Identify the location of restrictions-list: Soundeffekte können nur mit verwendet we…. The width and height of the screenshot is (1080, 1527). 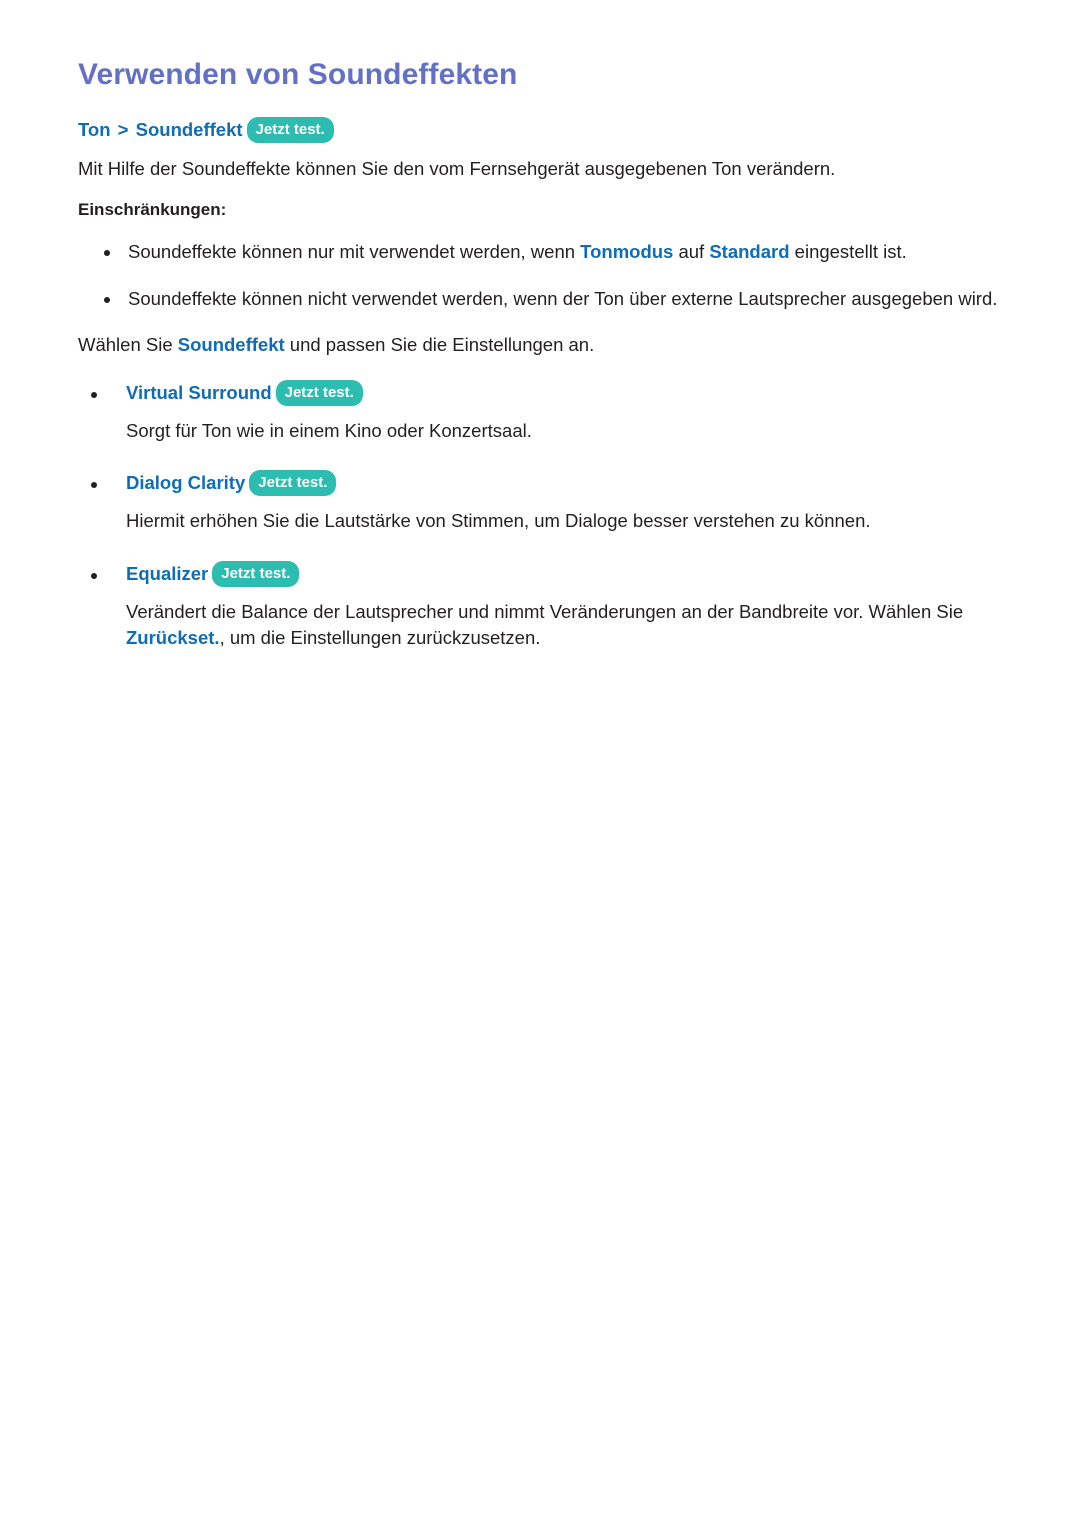
(540, 275).